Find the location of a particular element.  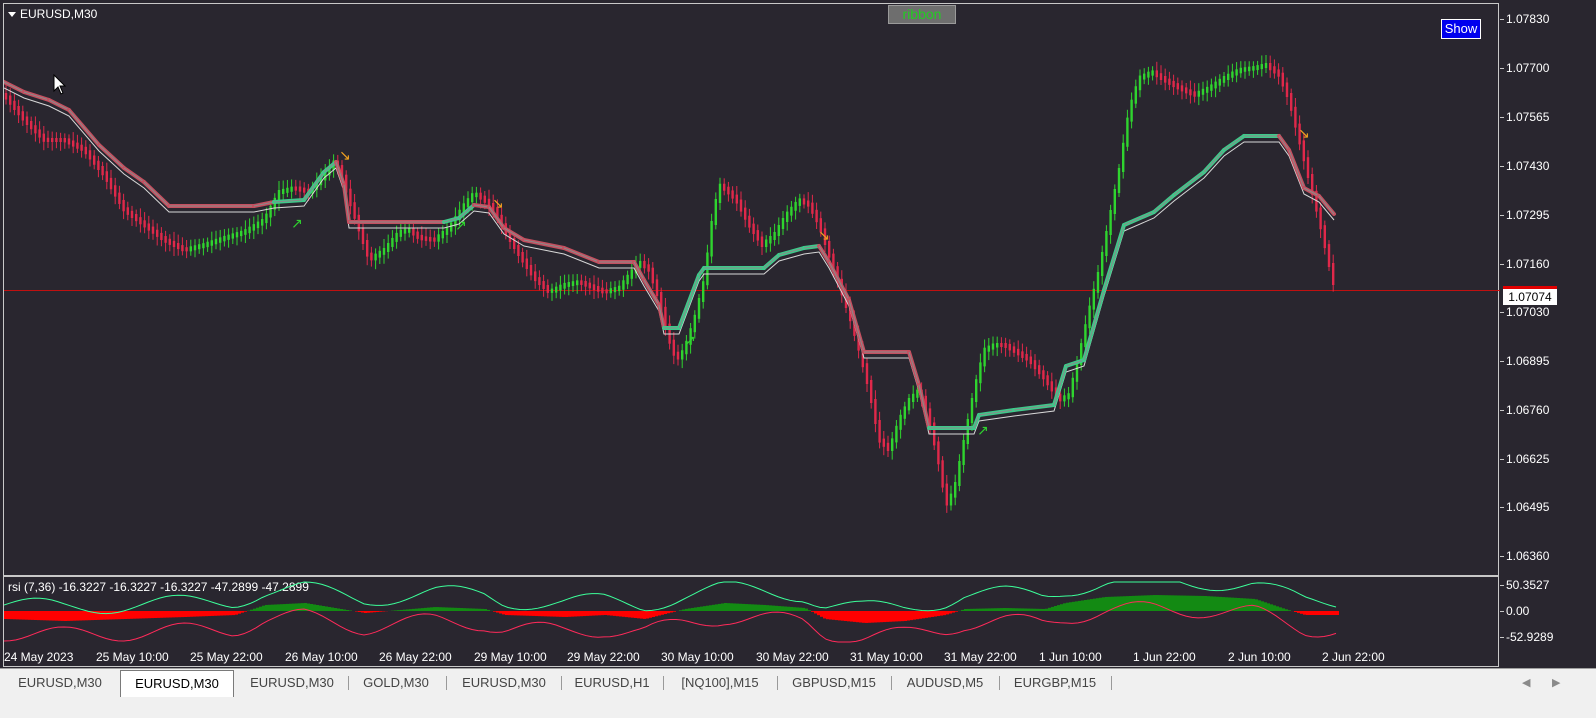

tab-scroll-left-icon: ◀ is located at coordinates (1526, 682).